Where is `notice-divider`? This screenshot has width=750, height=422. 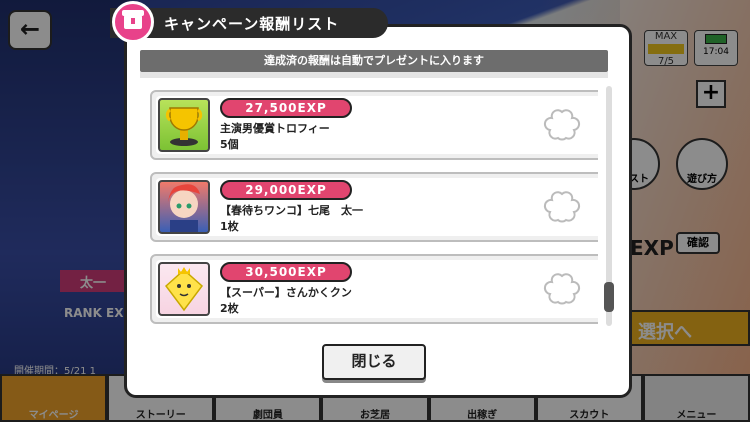
notice-divider is located at coordinates (374, 75).